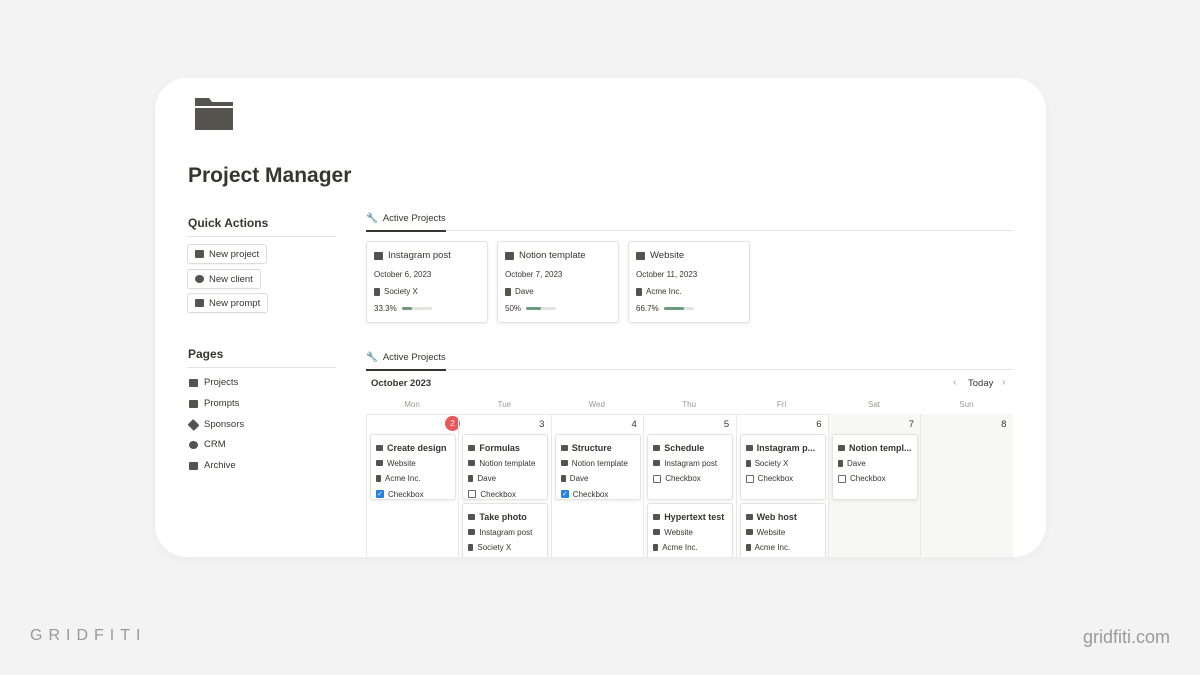 Image resolution: width=1200 pixels, height=675 pixels. Describe the element at coordinates (558, 282) in the screenshot. I see `project-card: Notion template October 7, 2023 Dave 50%` at that location.